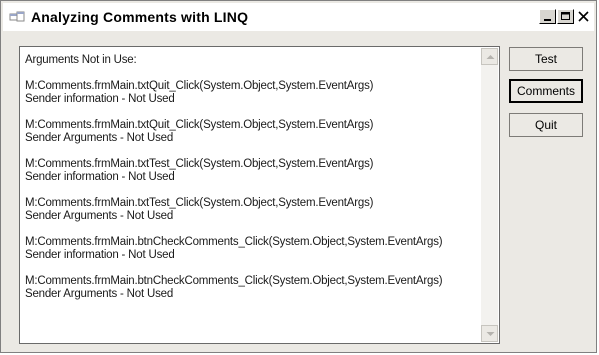  I want to click on title-bar: Analyzing Comments with LINQ, so click(298, 17).